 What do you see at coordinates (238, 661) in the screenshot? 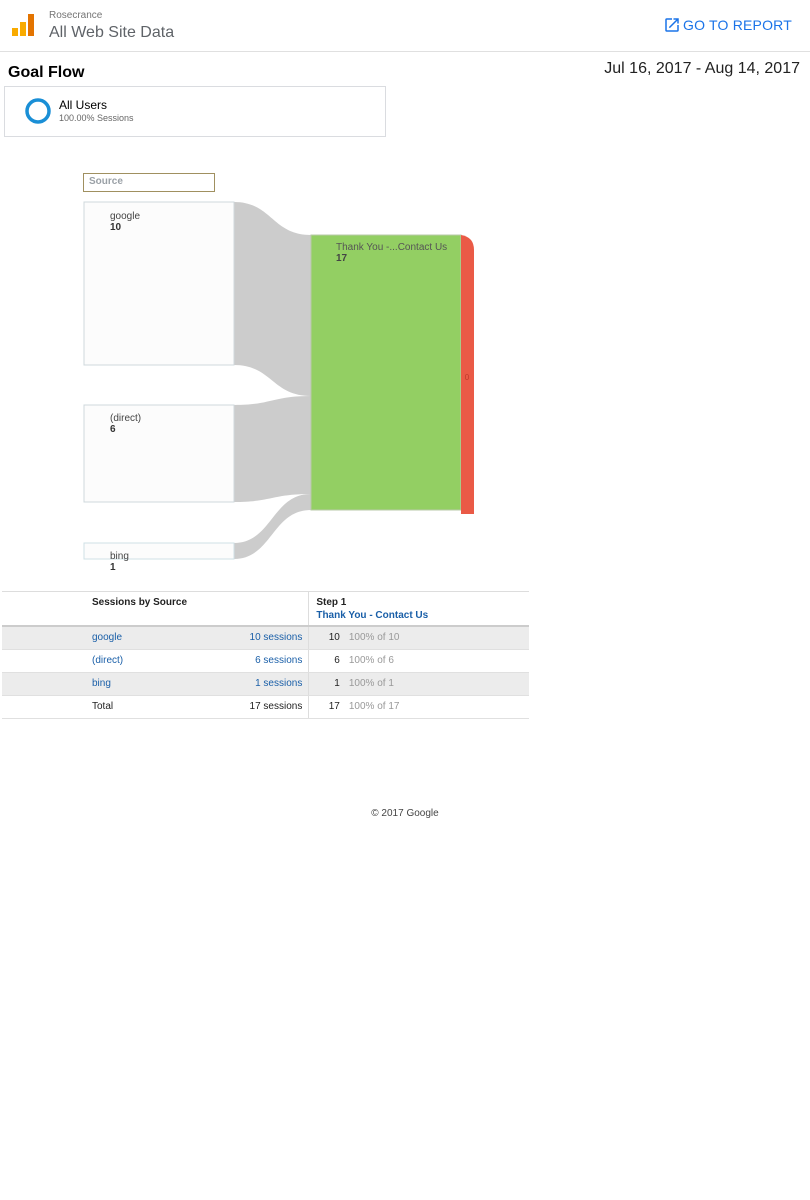
I see `row-sessions: 6 sessions` at bounding box center [238, 661].